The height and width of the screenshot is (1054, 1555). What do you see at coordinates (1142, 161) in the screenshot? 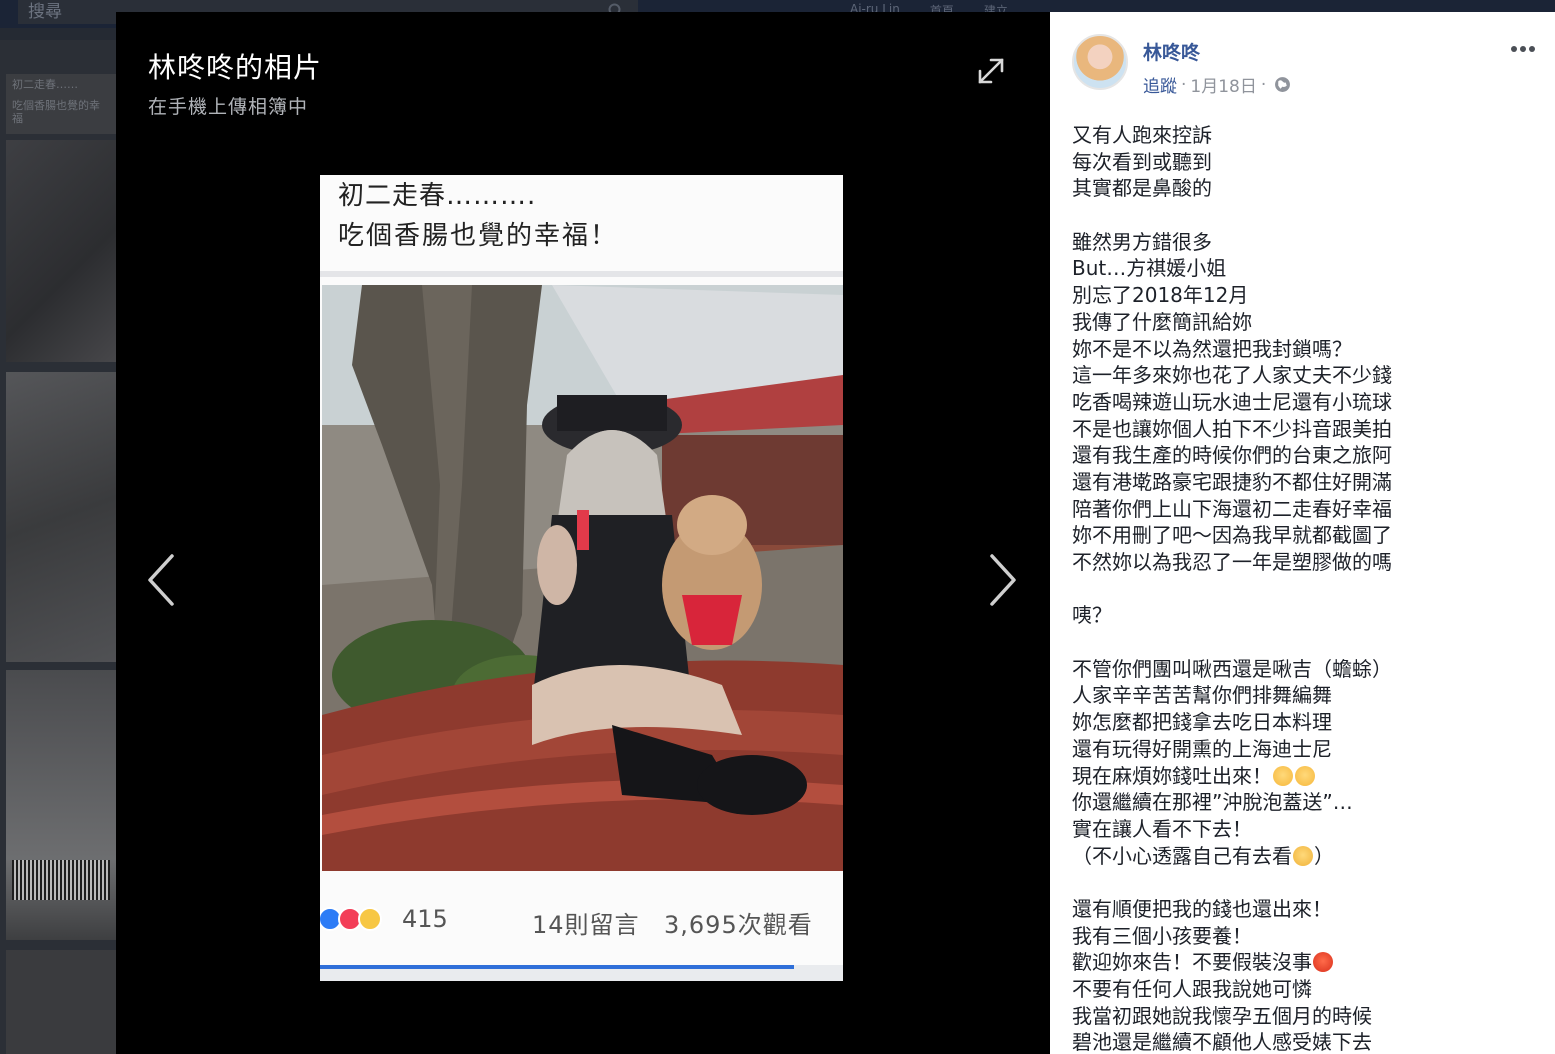
I see `post-line: 每次看到或聽到` at bounding box center [1142, 161].